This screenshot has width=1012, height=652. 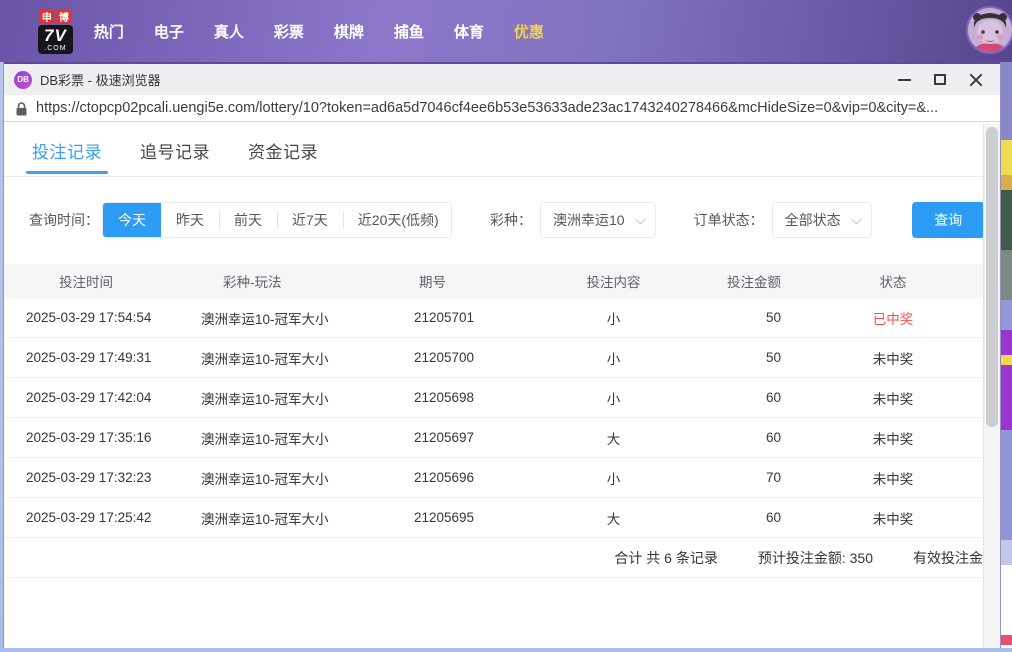 What do you see at coordinates (444, 437) in the screenshot?
I see `cell-issue: 21205697` at bounding box center [444, 437].